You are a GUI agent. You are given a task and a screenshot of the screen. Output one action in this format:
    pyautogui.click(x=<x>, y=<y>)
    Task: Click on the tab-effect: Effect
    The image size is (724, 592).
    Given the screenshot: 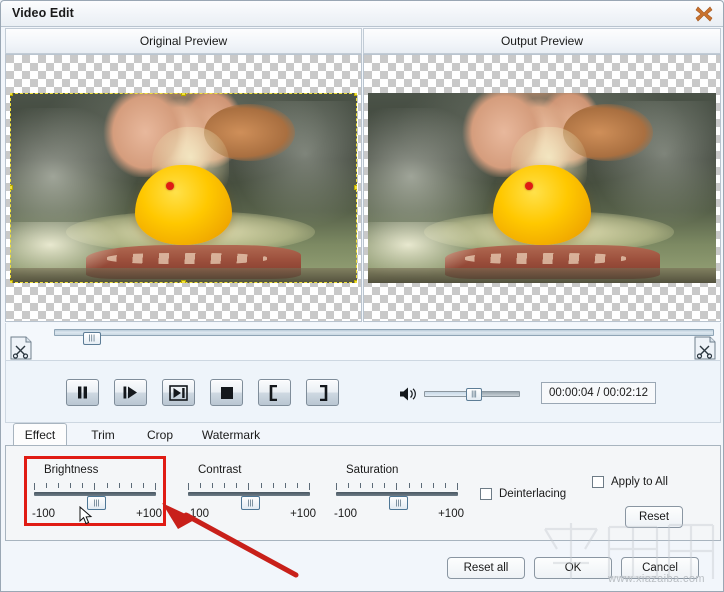 What is the action you would take?
    pyautogui.click(x=40, y=434)
    